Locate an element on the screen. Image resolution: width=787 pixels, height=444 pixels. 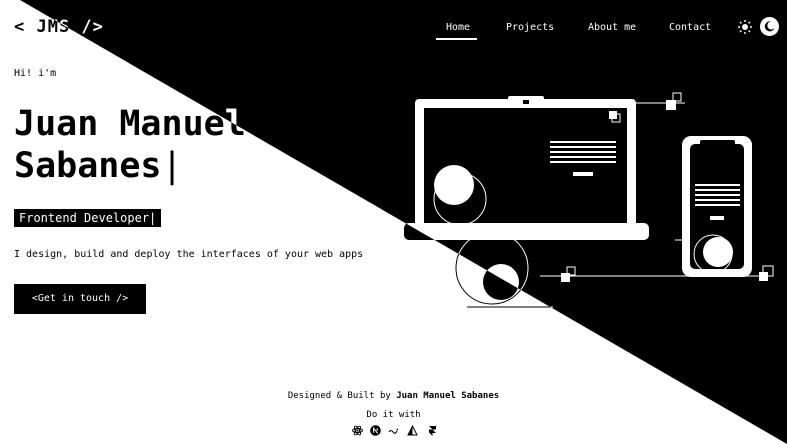
moon-icon is located at coordinates (769, 26).